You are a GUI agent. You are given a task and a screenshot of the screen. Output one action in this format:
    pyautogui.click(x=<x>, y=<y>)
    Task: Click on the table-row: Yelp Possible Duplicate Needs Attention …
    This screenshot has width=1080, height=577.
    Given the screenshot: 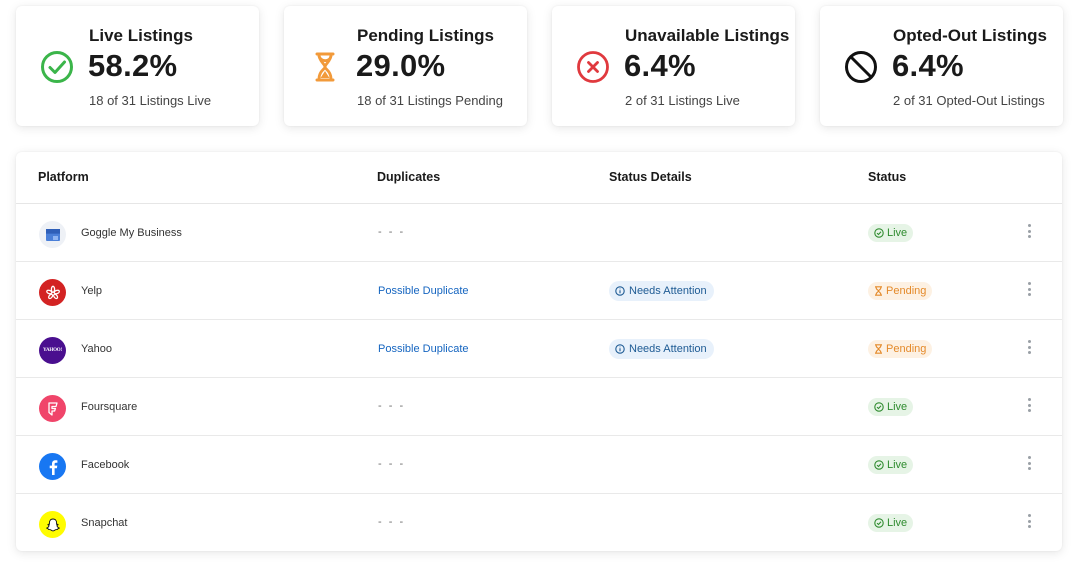 What is the action you would take?
    pyautogui.click(x=539, y=291)
    